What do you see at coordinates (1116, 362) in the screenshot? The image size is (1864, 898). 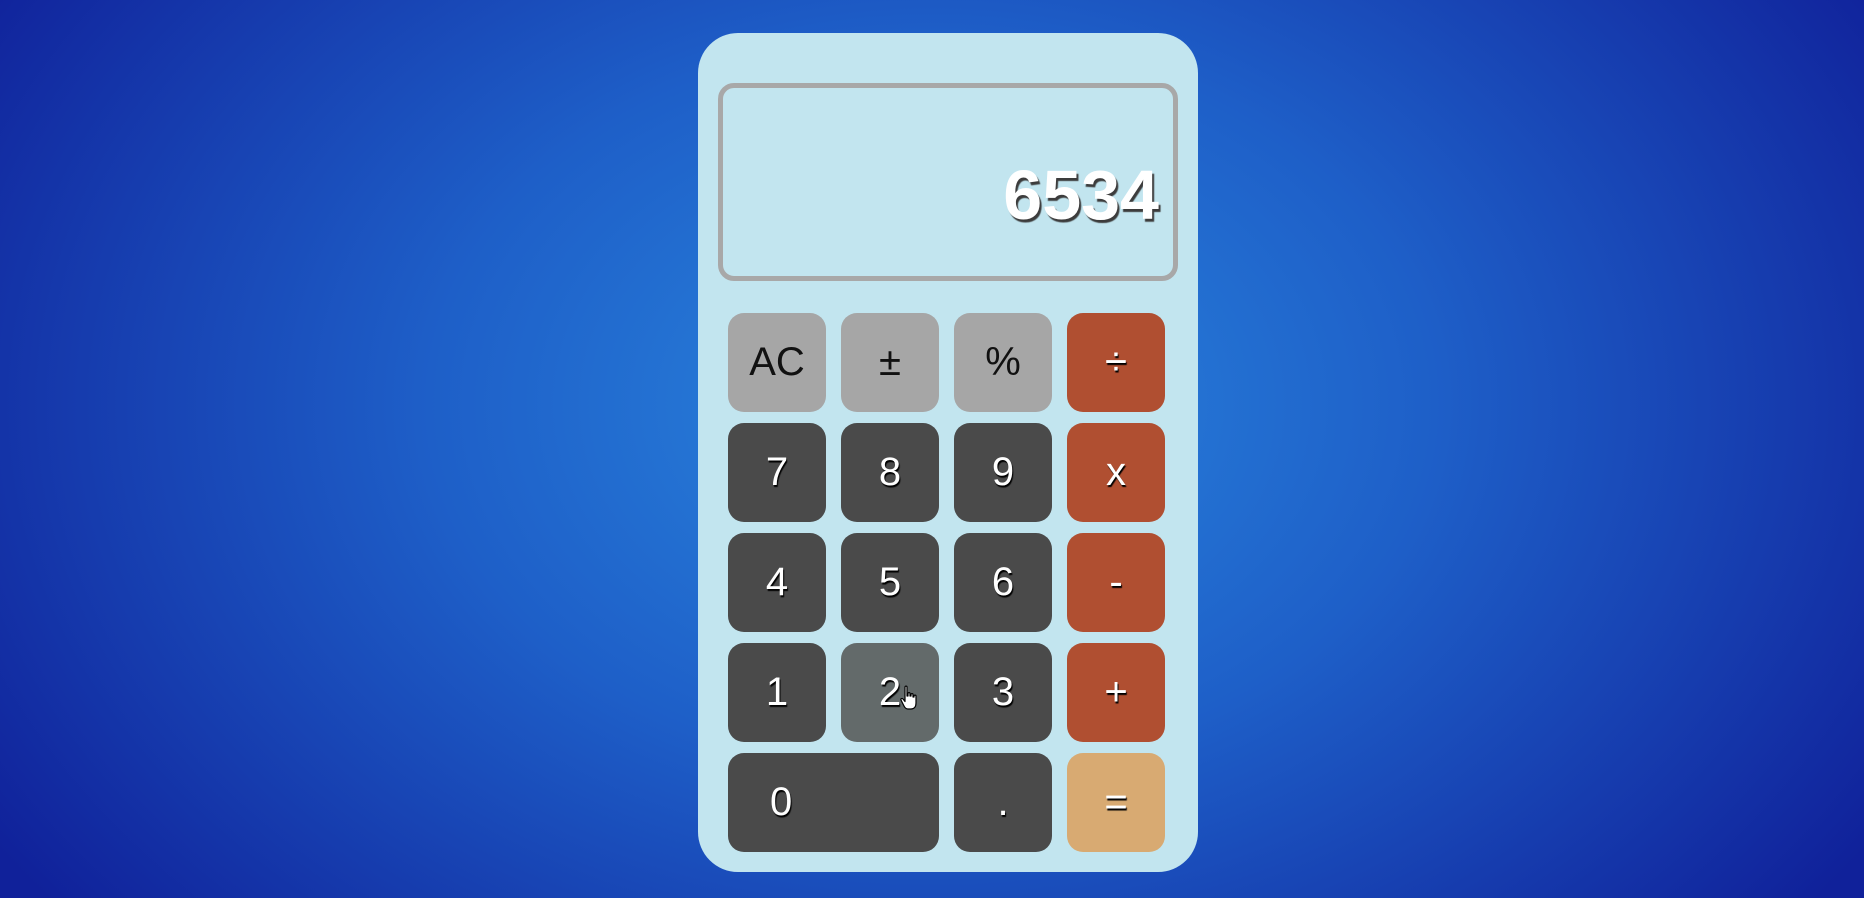 I see `divide-button: ÷` at bounding box center [1116, 362].